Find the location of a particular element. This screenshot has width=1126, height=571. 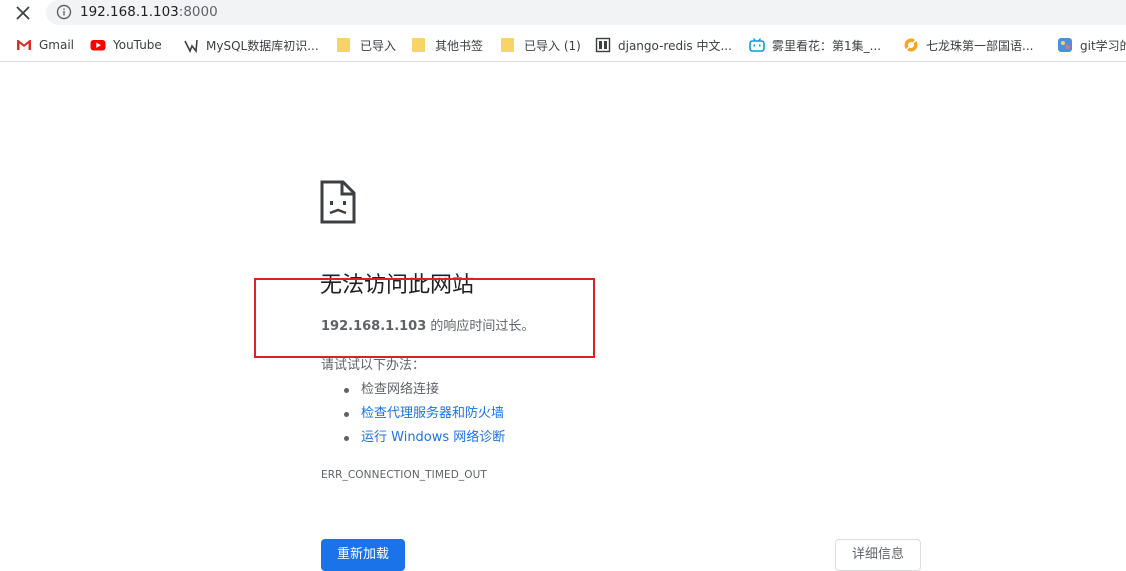

url-text: 192.168.1.103:8000 is located at coordinates (149, 12).